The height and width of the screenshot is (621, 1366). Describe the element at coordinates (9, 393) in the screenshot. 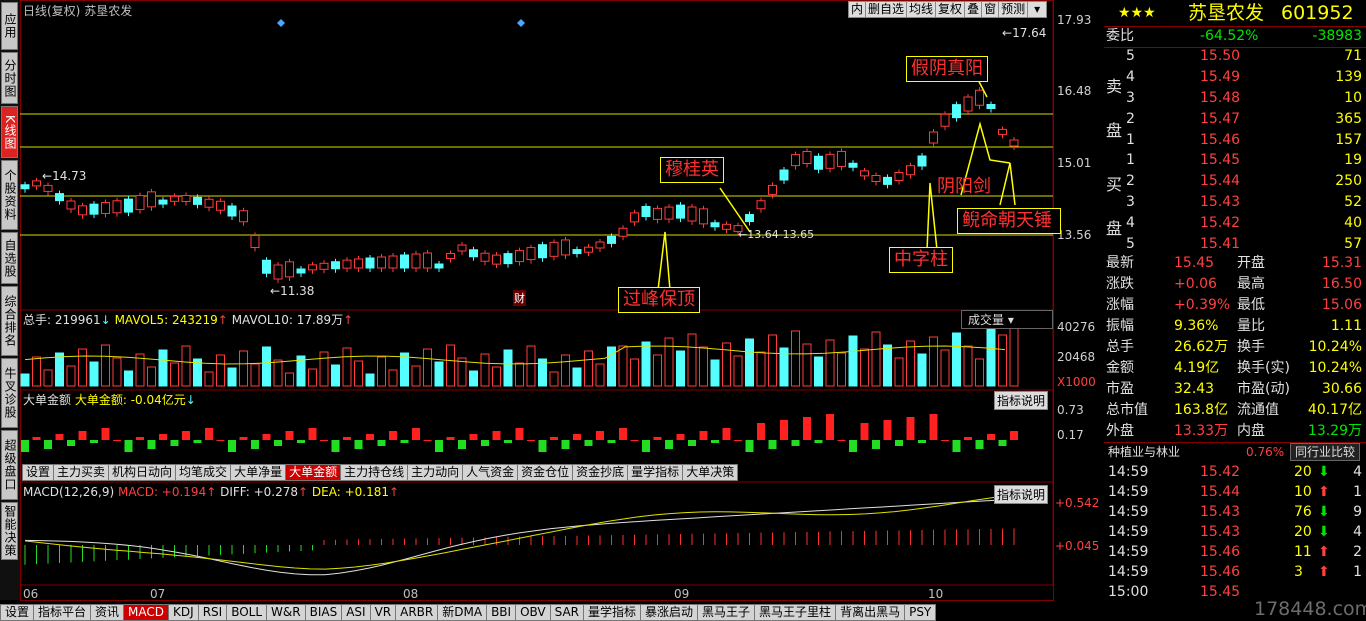

I see `side-tab-diagnosis: 牛叉诊股` at that location.